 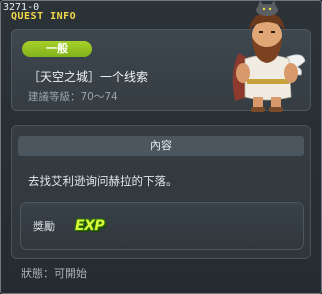 I want to click on window-title: QUEST INFO, so click(x=44, y=16).